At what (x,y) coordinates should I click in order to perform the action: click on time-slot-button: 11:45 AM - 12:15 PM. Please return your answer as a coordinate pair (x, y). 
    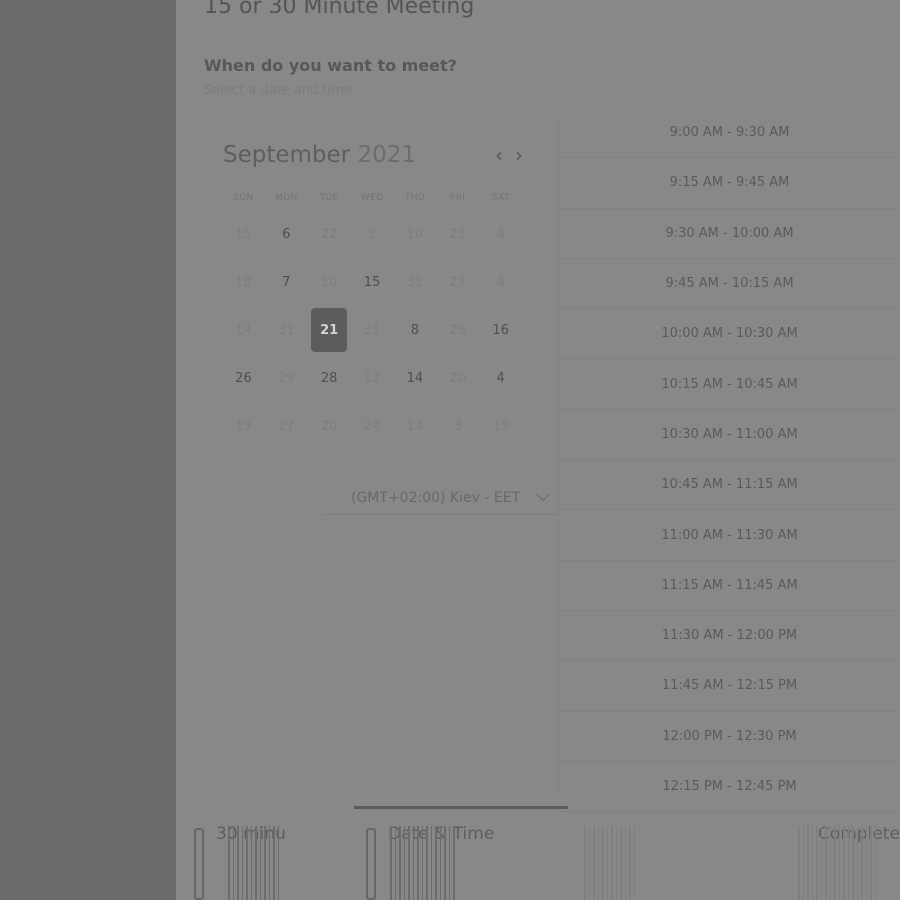
    Looking at the image, I should click on (729, 686).